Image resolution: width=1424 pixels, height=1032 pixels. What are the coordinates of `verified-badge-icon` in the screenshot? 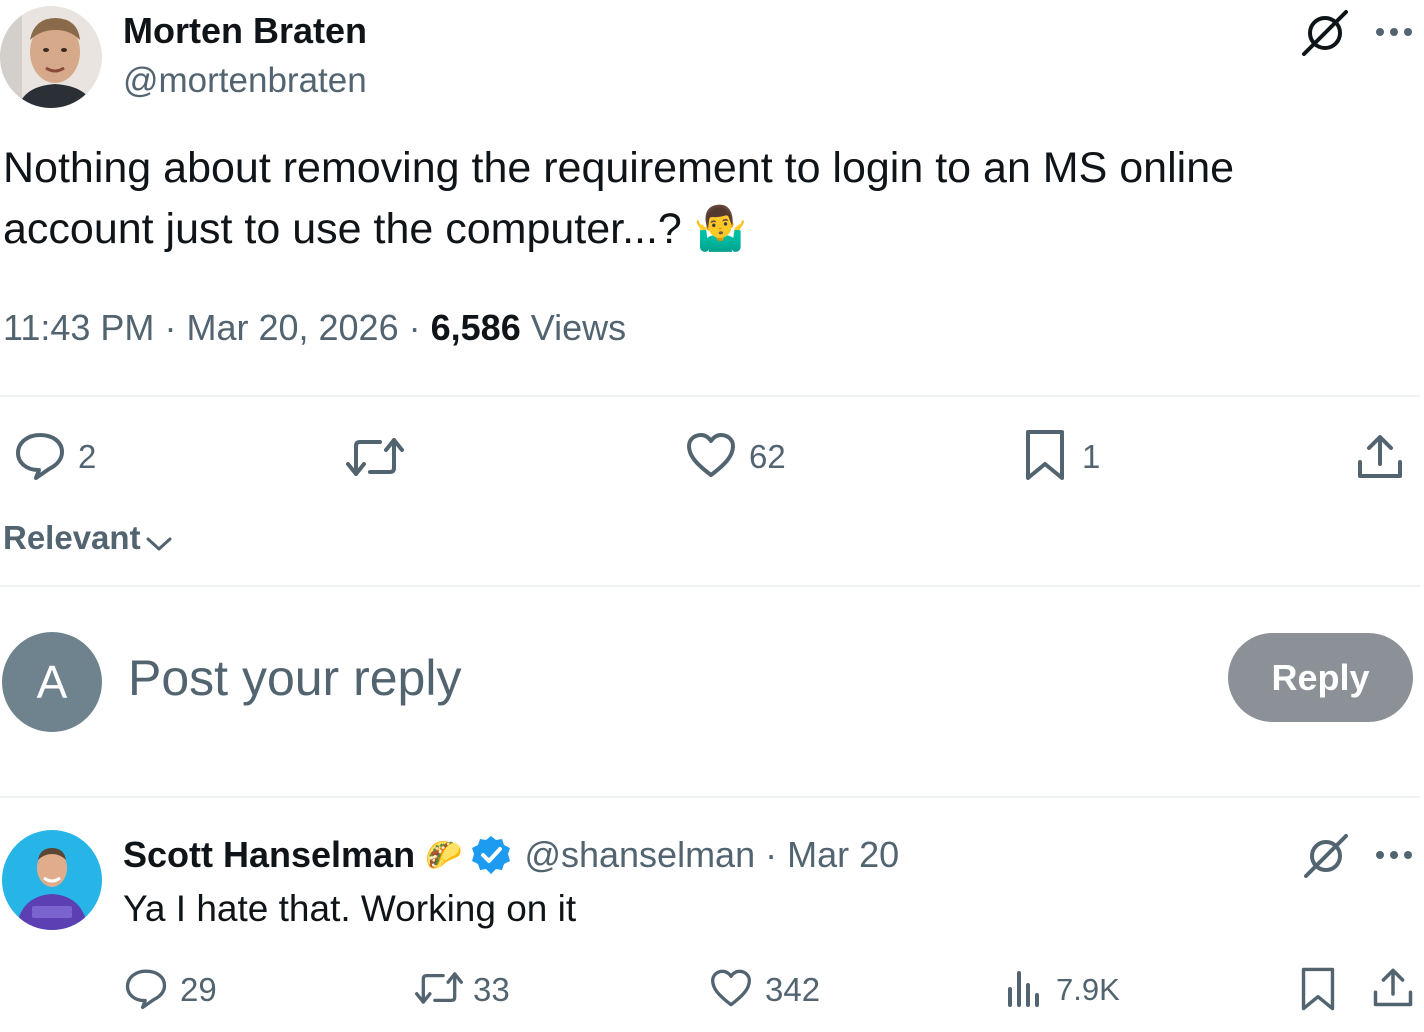 It's located at (491, 855).